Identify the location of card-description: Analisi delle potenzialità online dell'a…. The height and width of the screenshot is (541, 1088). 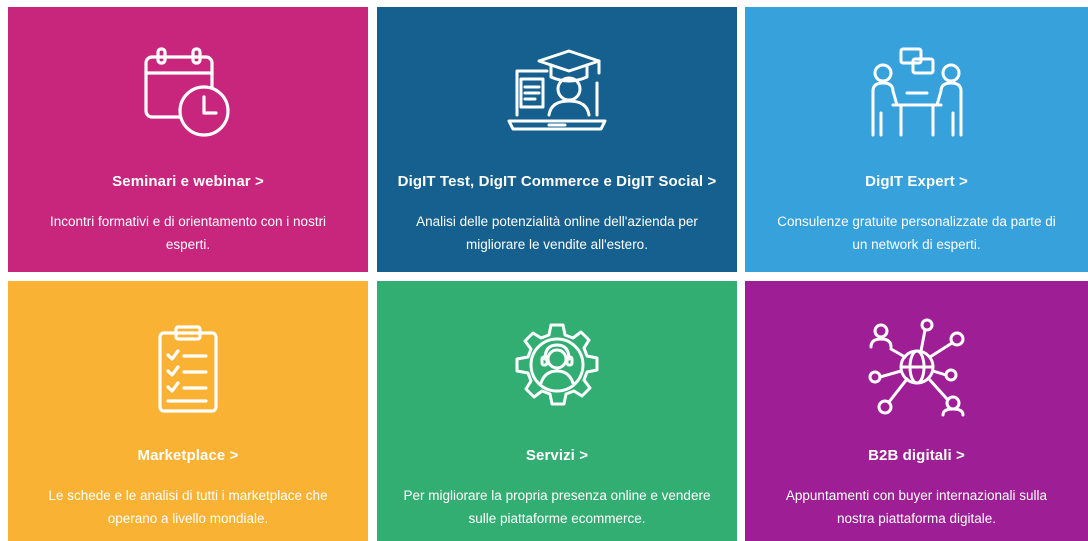
(557, 233).